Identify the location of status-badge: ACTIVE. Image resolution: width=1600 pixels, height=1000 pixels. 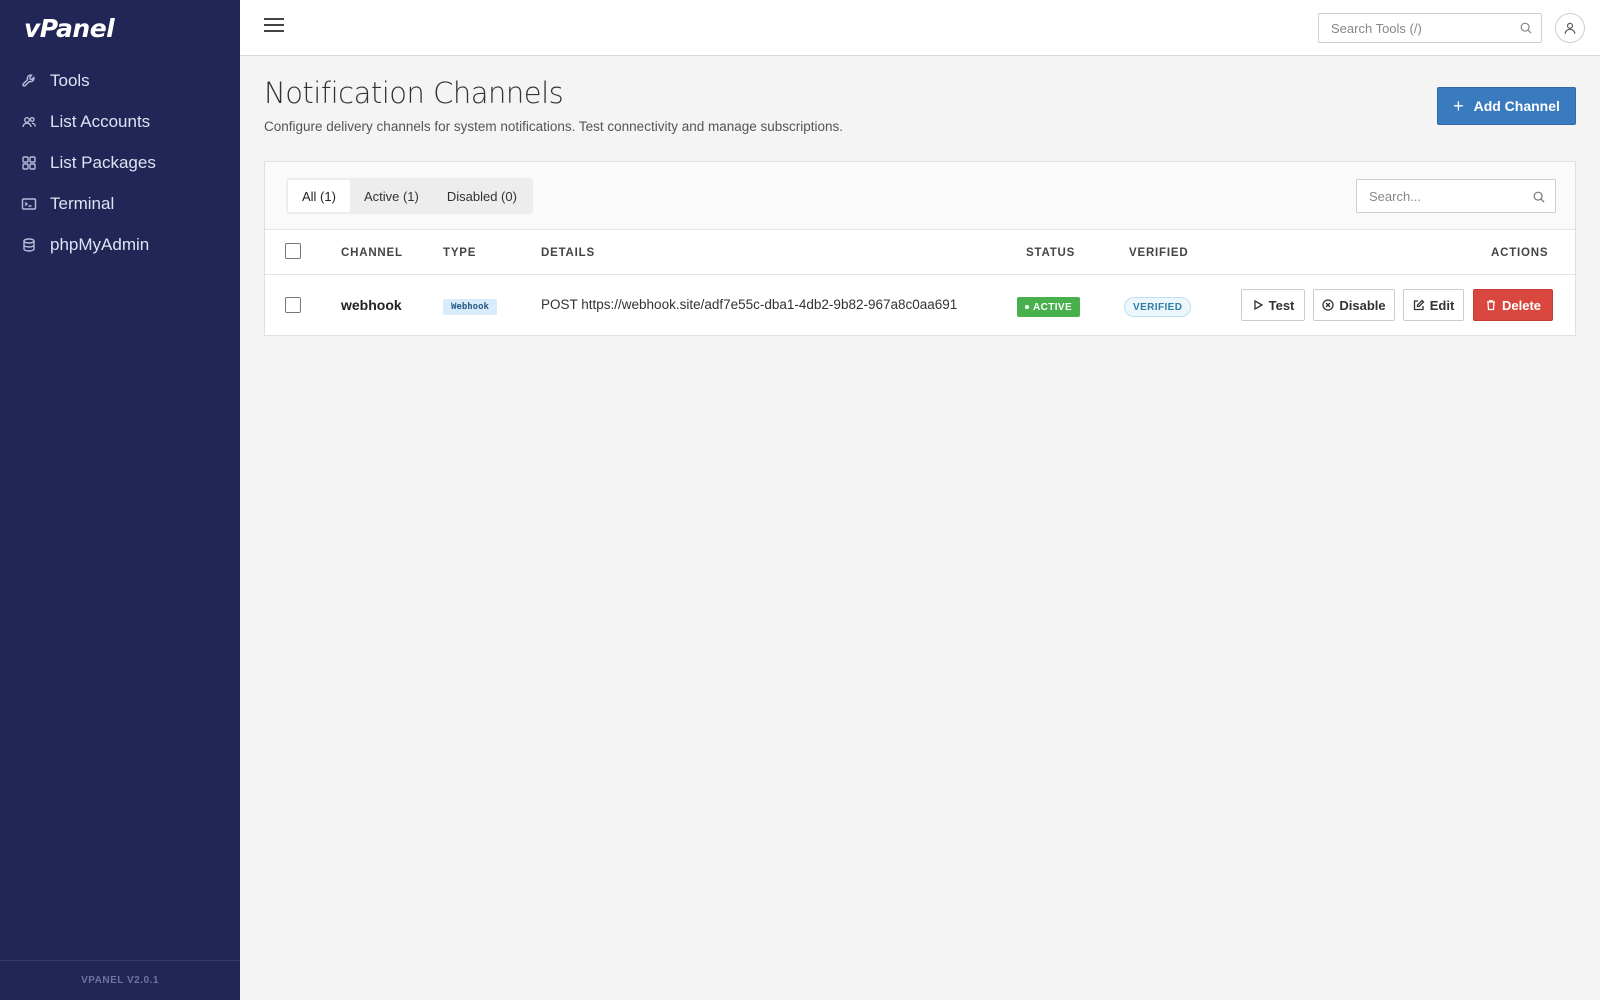
(1049, 307).